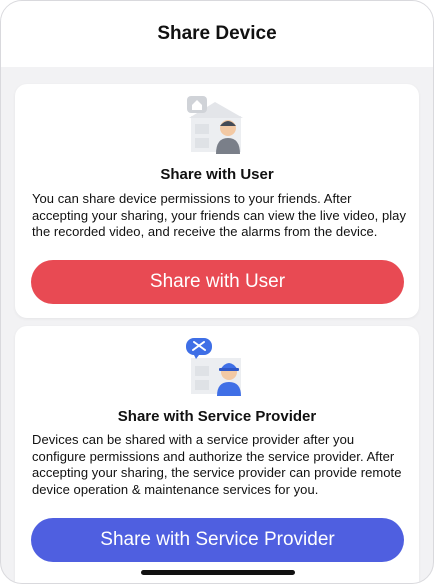 The width and height of the screenshot is (434, 584). I want to click on share-with-service-provider-title: Share with Service Provider, so click(217, 416).